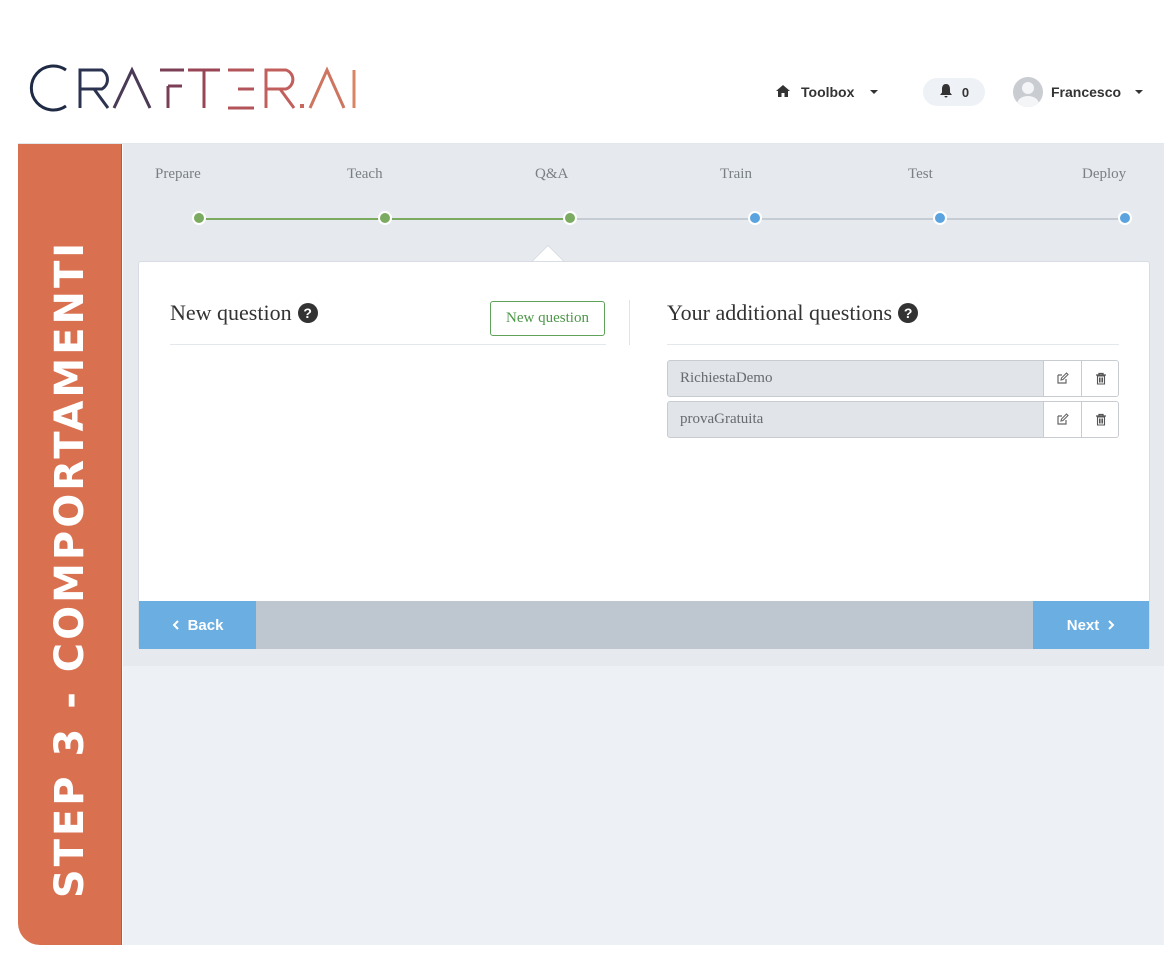  What do you see at coordinates (1028, 92) in the screenshot?
I see `avatar` at bounding box center [1028, 92].